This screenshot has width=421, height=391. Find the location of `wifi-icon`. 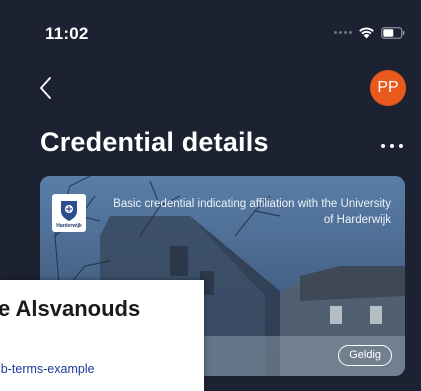

wifi-icon is located at coordinates (366, 32).